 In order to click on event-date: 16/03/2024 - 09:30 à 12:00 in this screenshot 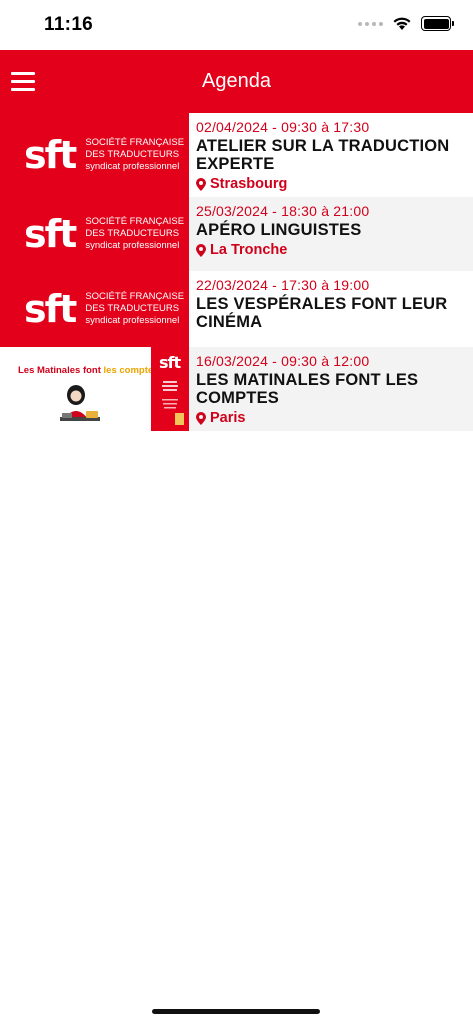, I will do `click(283, 361)`.